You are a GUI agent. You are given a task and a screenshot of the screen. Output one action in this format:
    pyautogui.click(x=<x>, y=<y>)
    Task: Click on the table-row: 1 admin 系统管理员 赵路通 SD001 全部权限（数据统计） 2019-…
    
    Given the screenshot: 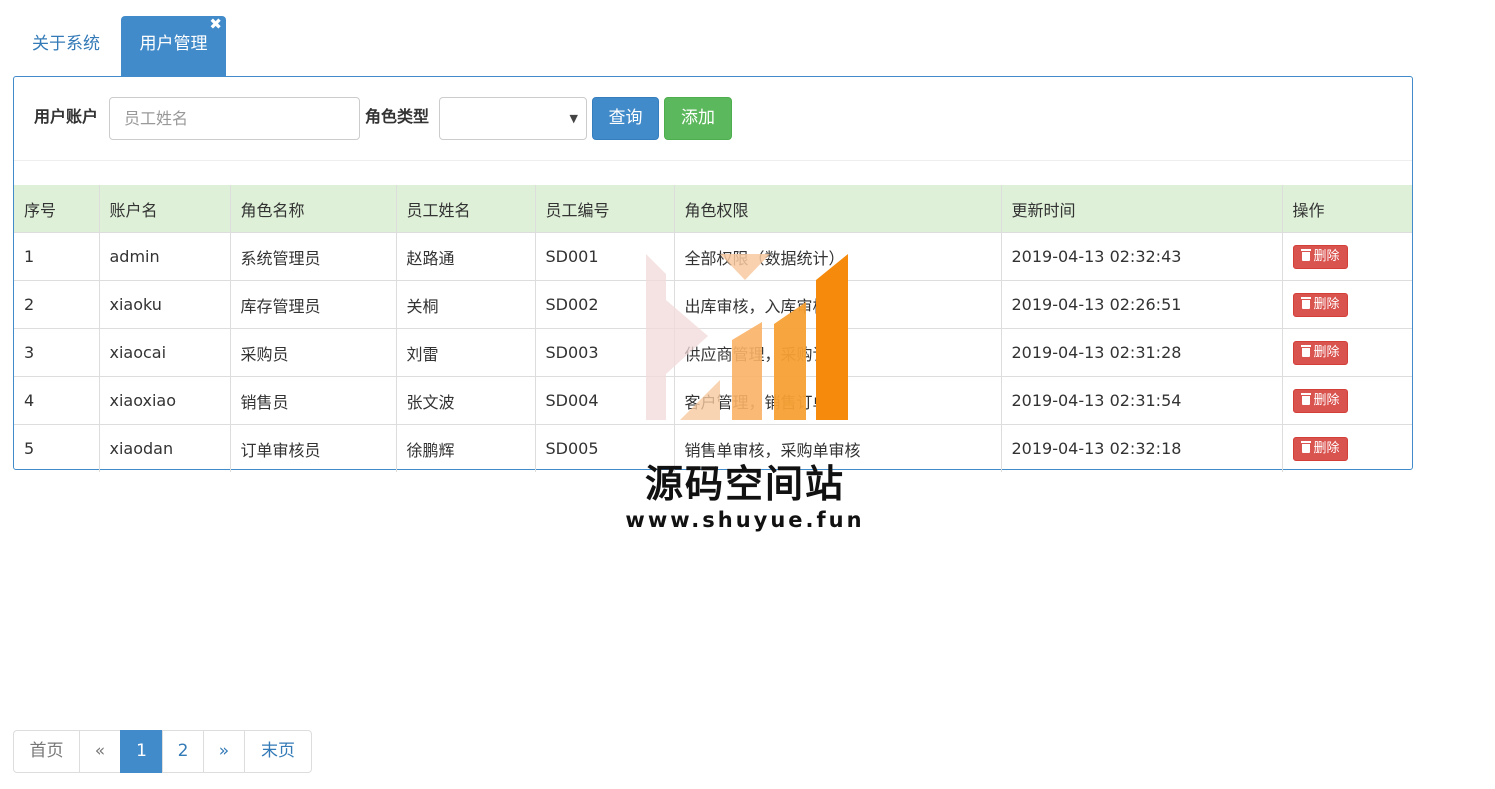 What is the action you would take?
    pyautogui.click(x=713, y=256)
    